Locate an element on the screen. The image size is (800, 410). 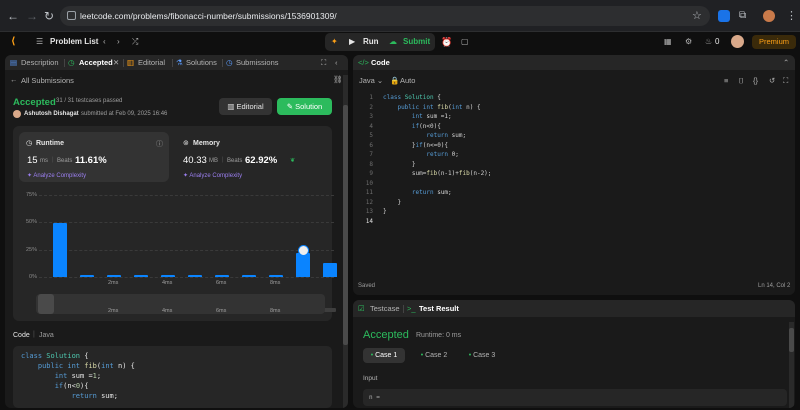
reset-icon: ↺ is located at coordinates (772, 81).